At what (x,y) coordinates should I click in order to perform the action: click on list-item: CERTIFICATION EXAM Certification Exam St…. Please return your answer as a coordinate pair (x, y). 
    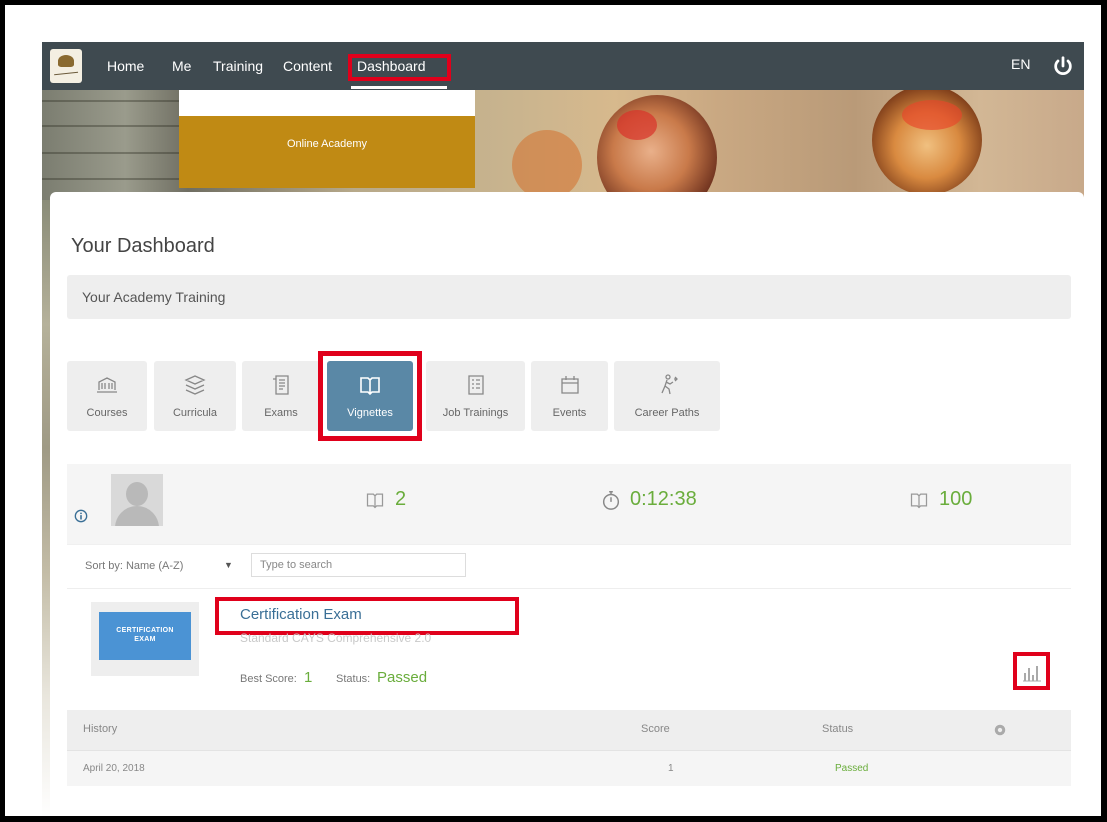
    Looking at the image, I should click on (569, 649).